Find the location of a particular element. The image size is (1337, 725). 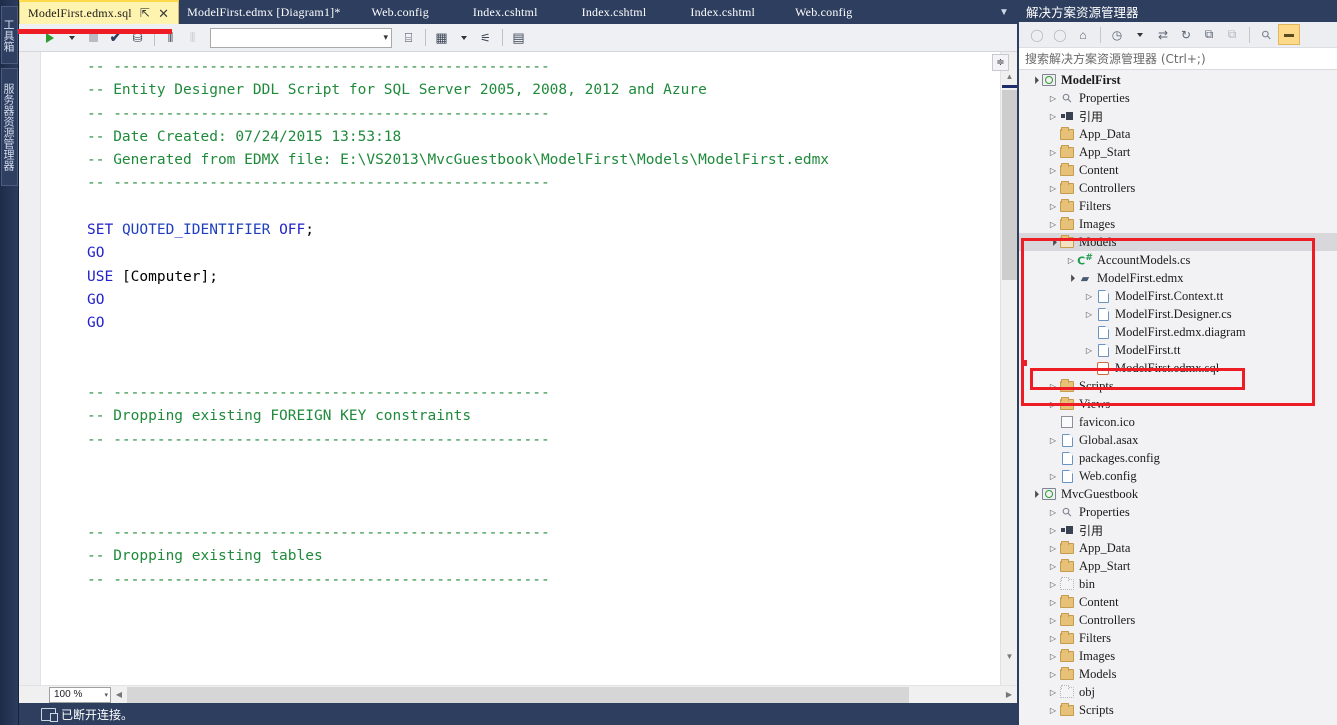

tab-web-config-1: Web.config is located at coordinates (400, 12).